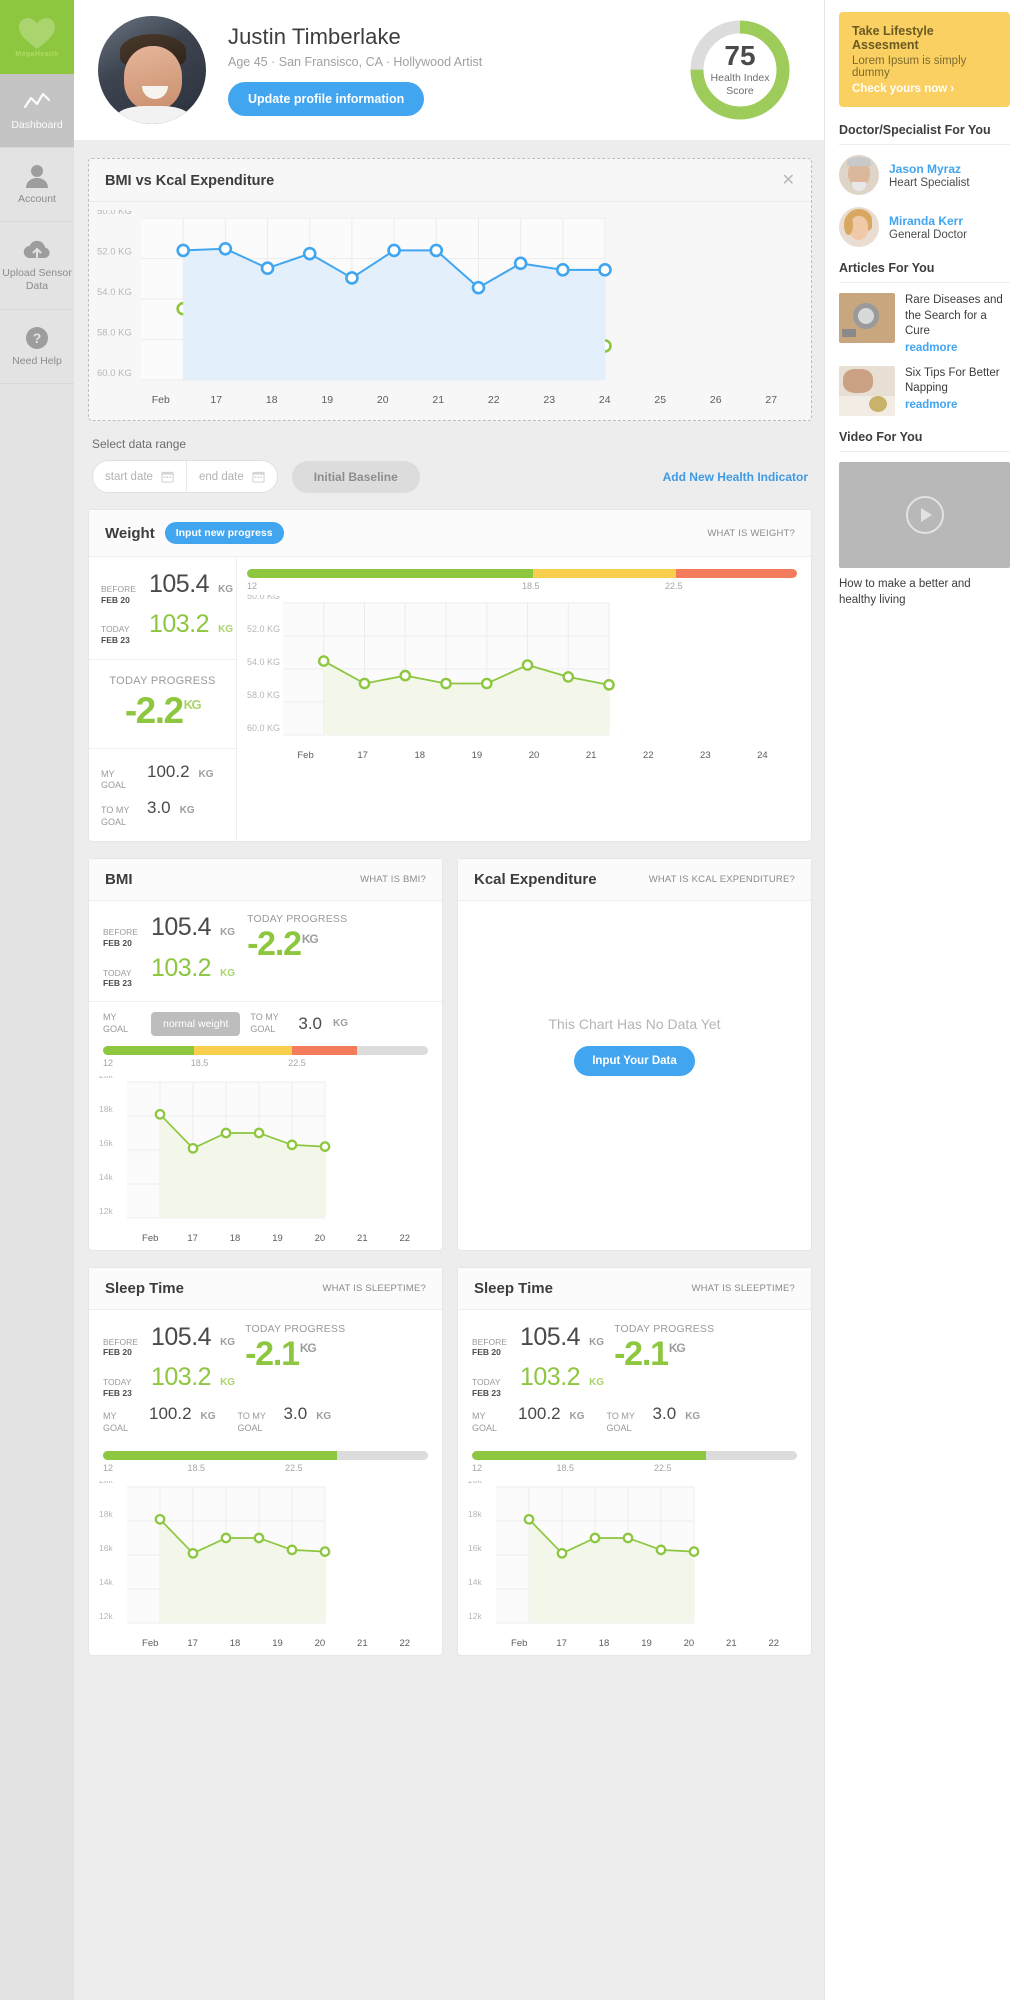  Describe the element at coordinates (37, 250) in the screenshot. I see `cloud-upload-icon` at that location.